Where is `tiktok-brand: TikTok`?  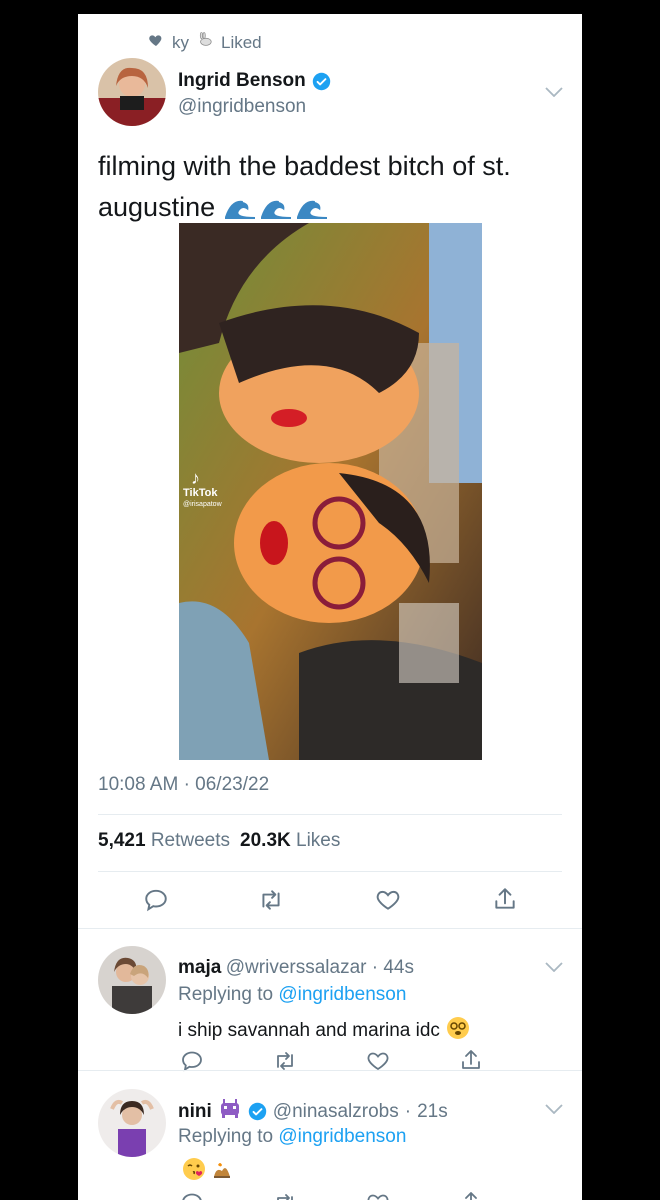
tiktok-brand: TikTok is located at coordinates (200, 493).